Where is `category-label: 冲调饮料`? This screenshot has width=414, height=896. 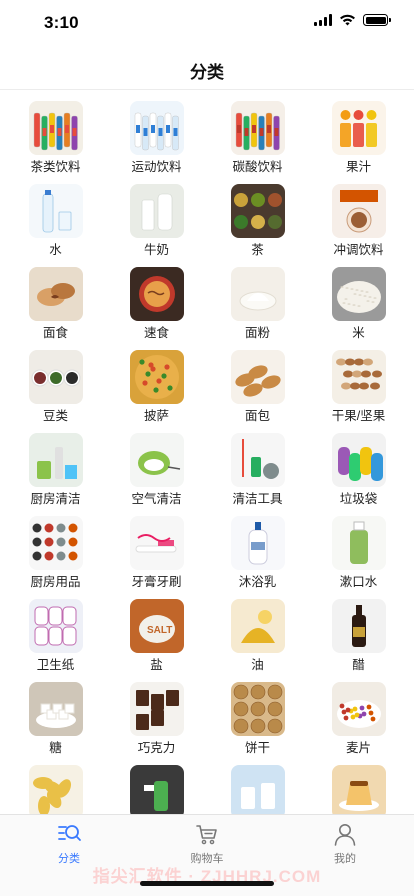
category-label: 冲调饮料 is located at coordinates (358, 250).